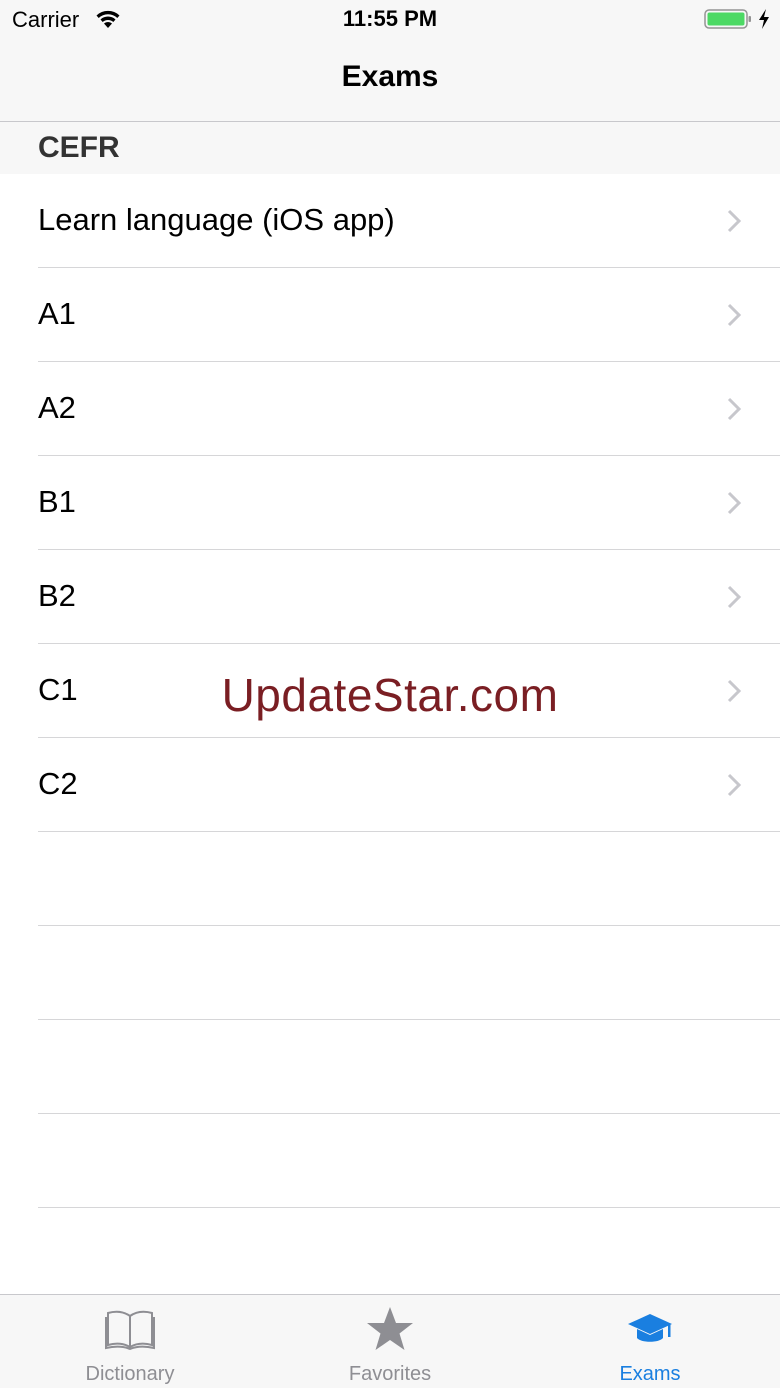  I want to click on tab-label: Exams, so click(650, 1374).